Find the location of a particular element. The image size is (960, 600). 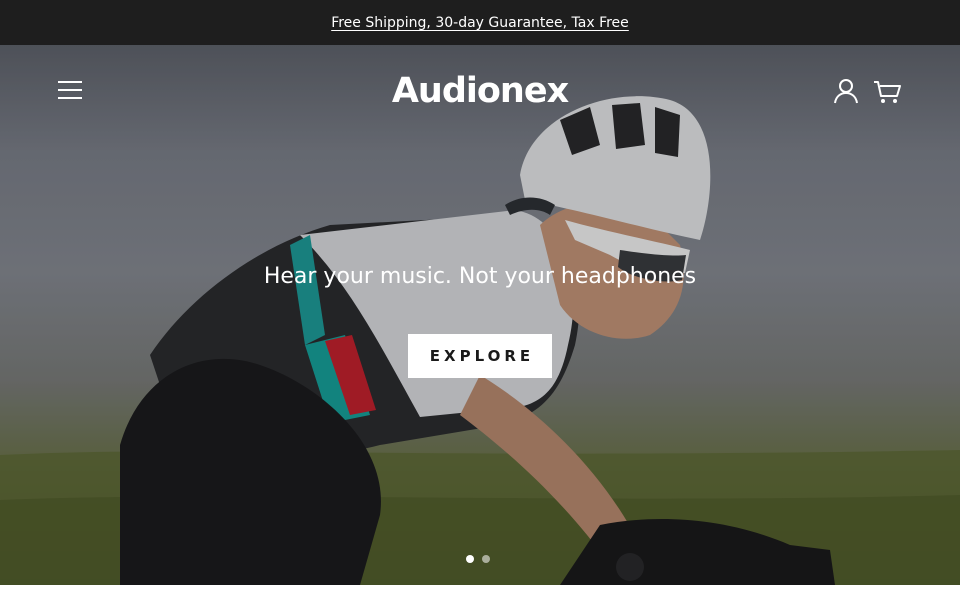

hero-headline: Hear your music. Not your headphones is located at coordinates (480, 276).